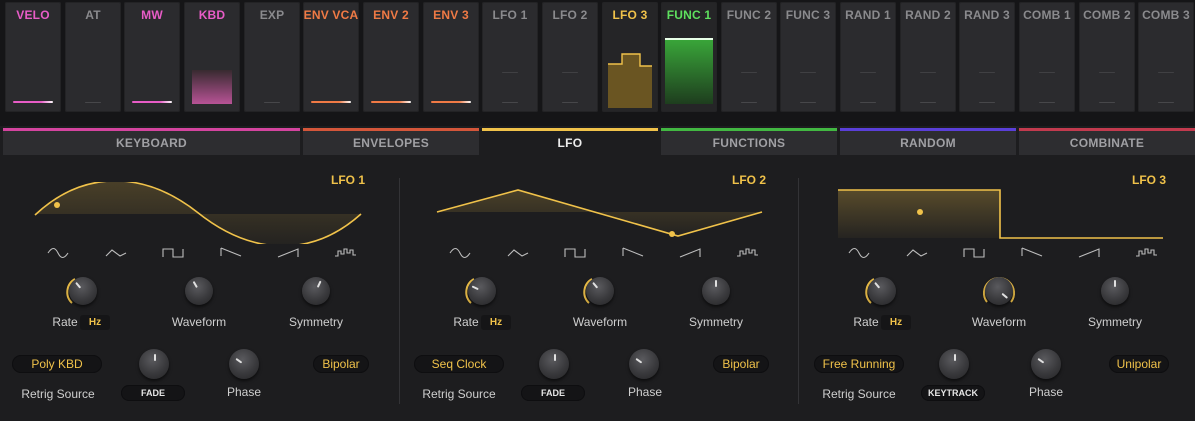  I want to click on lfo-2-waveform-label: Waveform, so click(600, 322).